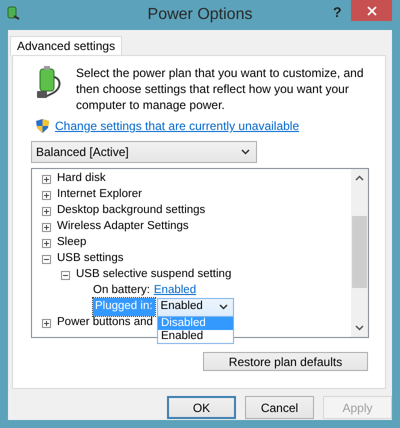  What do you see at coordinates (201, 407) in the screenshot?
I see `dialog-button: OK` at bounding box center [201, 407].